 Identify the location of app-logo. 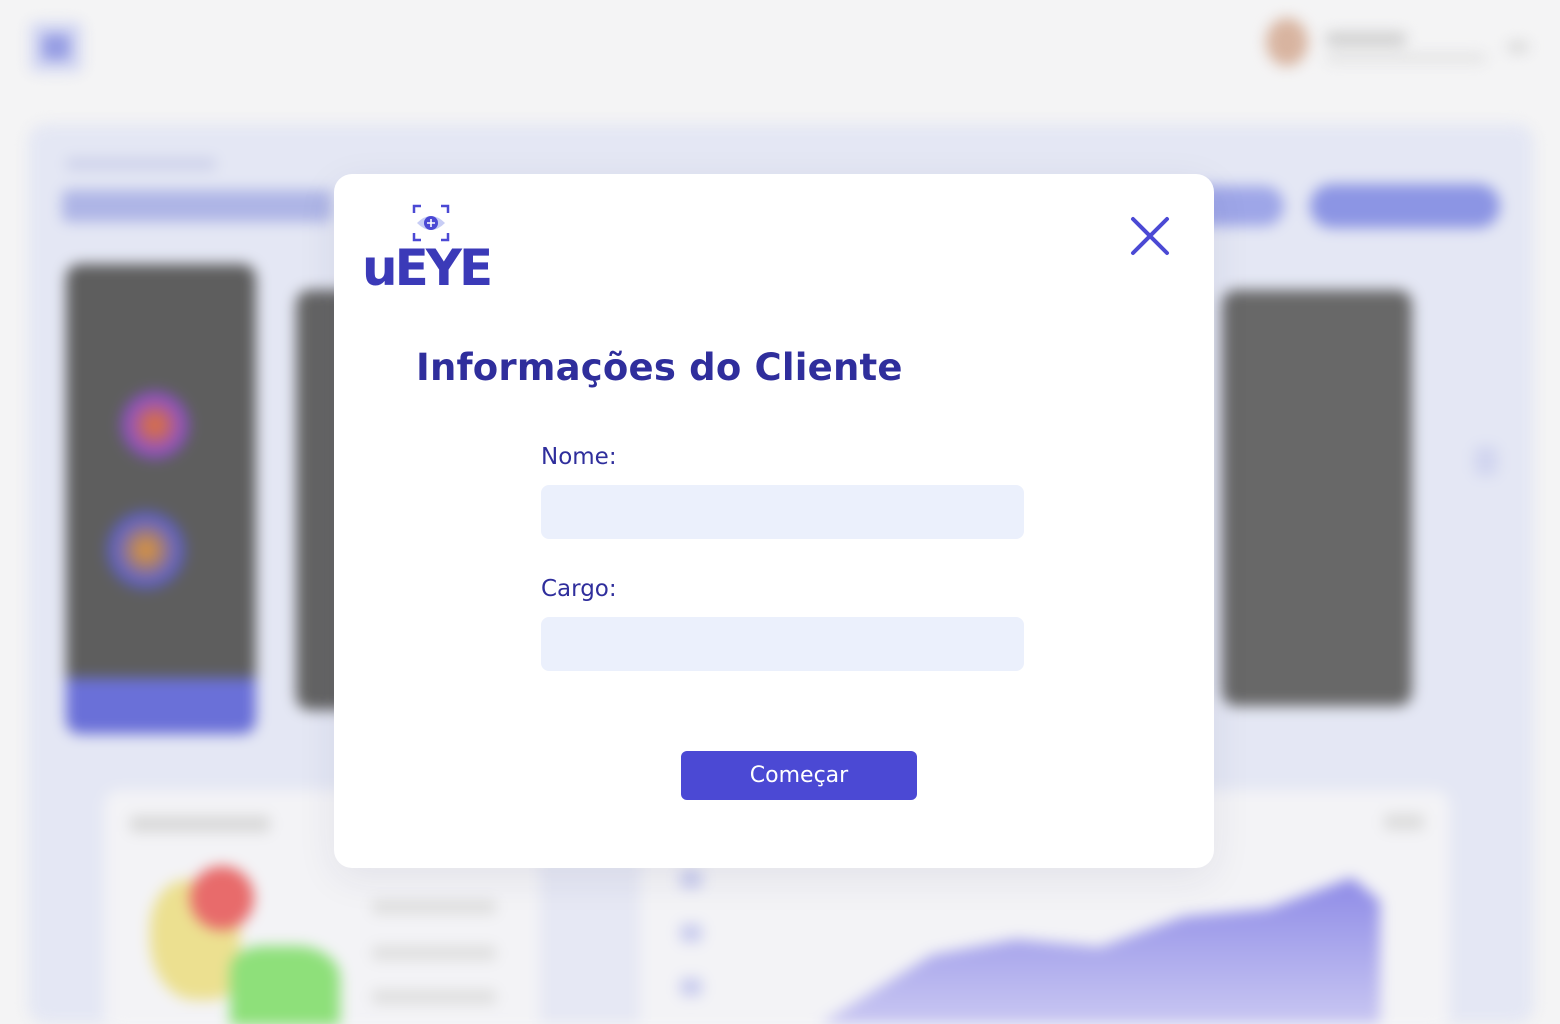
(56, 47).